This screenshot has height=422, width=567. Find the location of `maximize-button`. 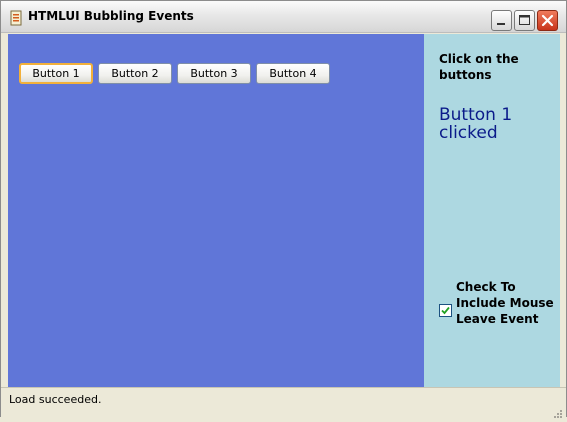

maximize-button is located at coordinates (524, 20).